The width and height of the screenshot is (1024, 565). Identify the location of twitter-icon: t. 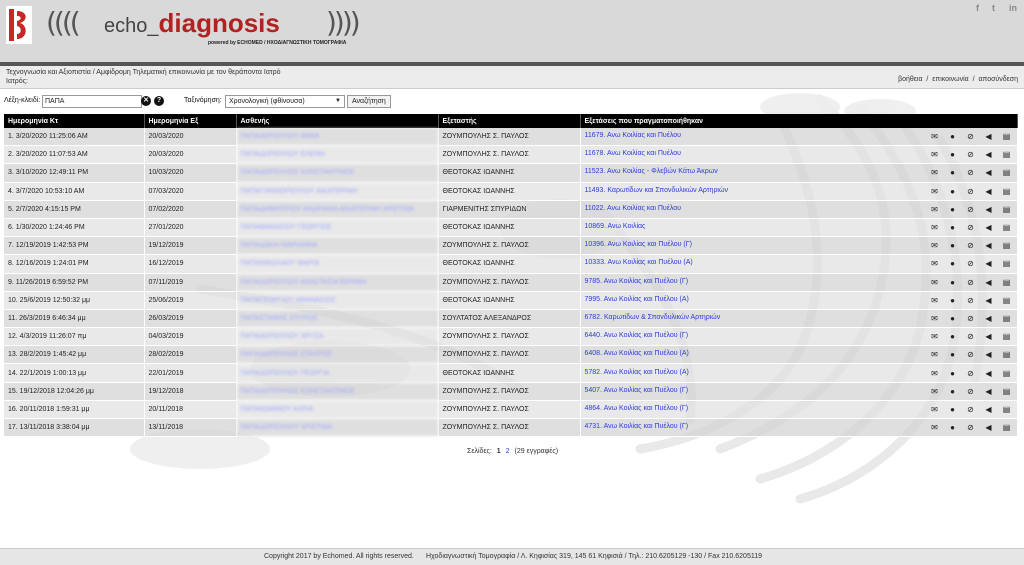
(993, 8).